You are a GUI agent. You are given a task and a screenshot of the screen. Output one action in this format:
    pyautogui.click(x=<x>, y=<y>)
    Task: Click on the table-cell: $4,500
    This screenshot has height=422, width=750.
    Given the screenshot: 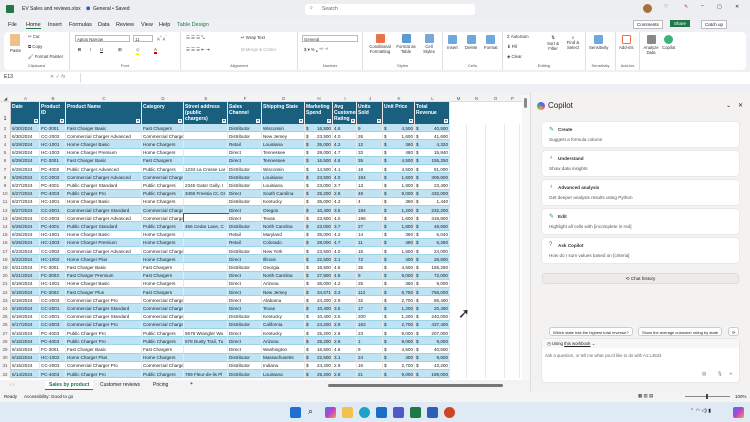 What is the action you would take?
    pyautogui.click(x=399, y=267)
    